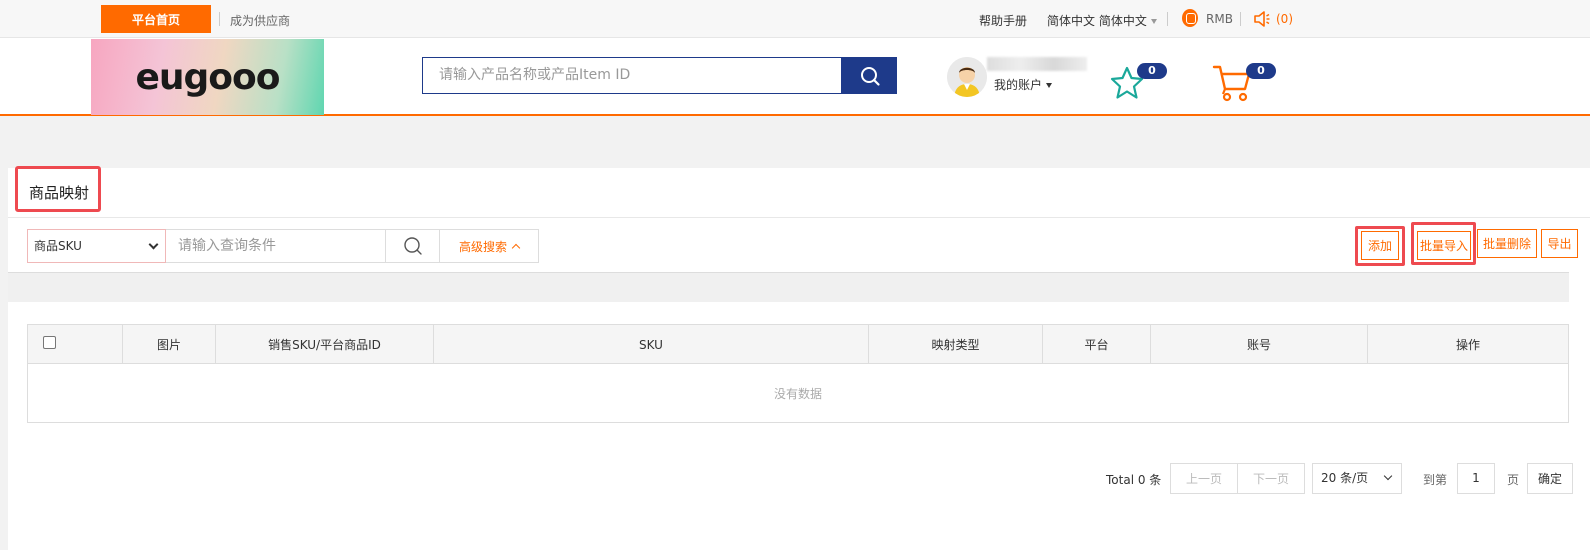 This screenshot has height=550, width=1590. I want to click on column-header-account: 账号, so click(1259, 344).